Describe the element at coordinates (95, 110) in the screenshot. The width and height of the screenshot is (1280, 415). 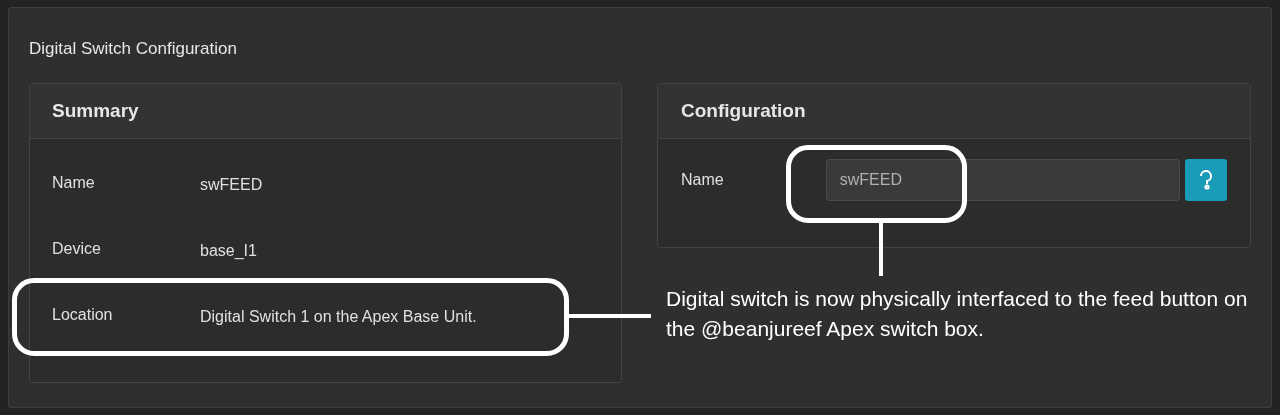
I see `card-title: Summary` at that location.